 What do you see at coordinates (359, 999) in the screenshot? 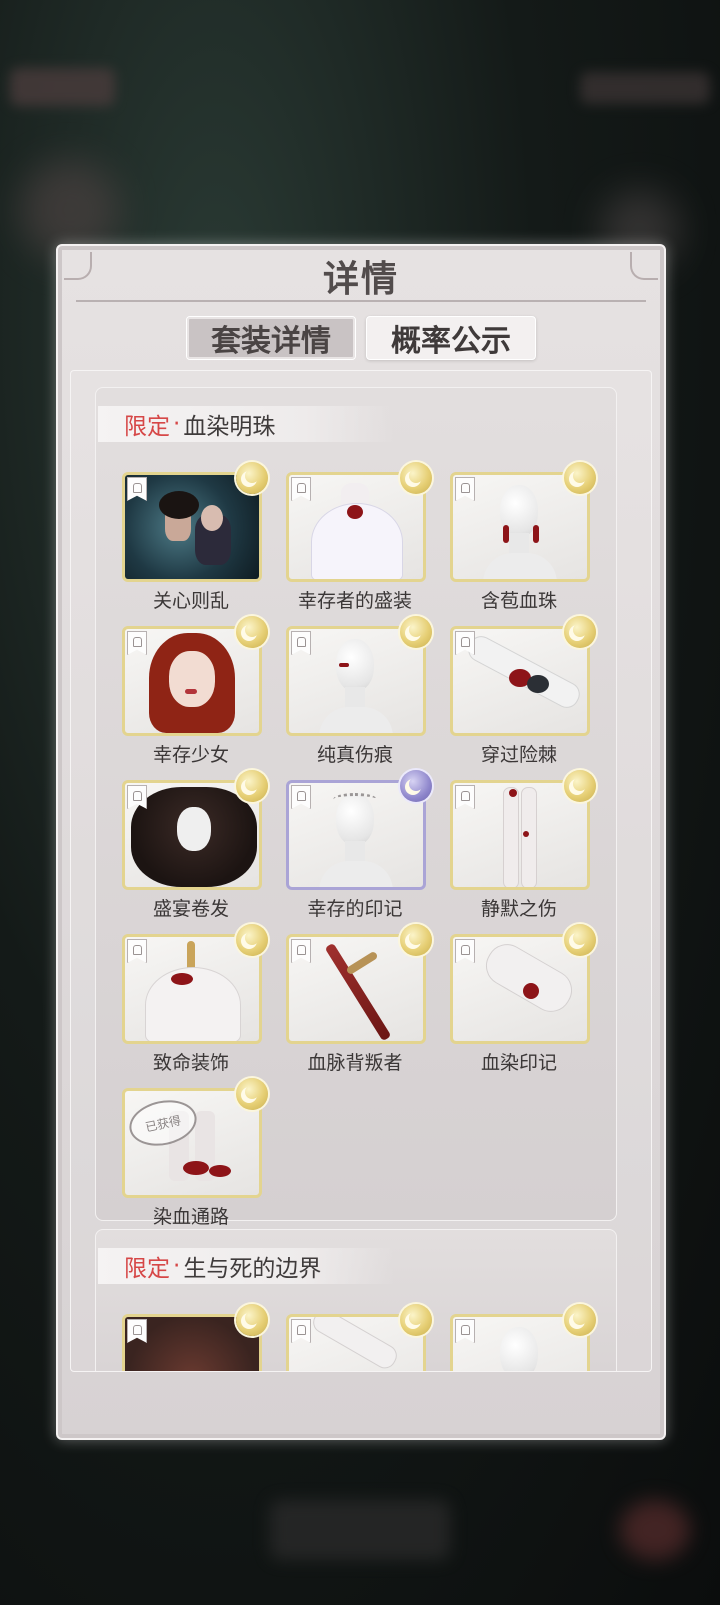
I see `item-card: 血脉背叛者` at bounding box center [359, 999].